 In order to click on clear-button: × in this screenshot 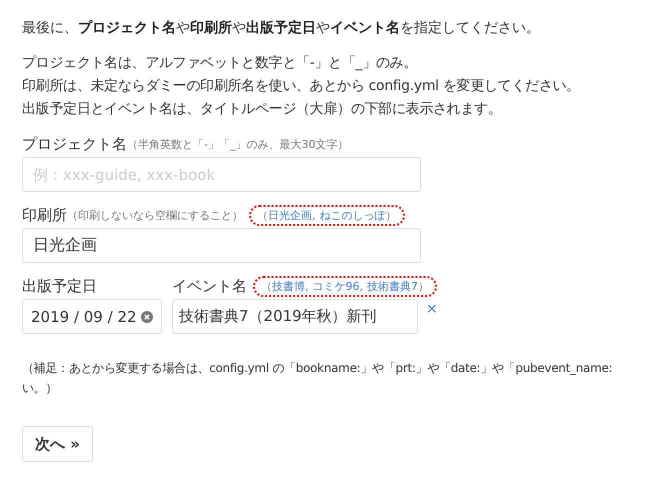, I will do `click(432, 309)`.